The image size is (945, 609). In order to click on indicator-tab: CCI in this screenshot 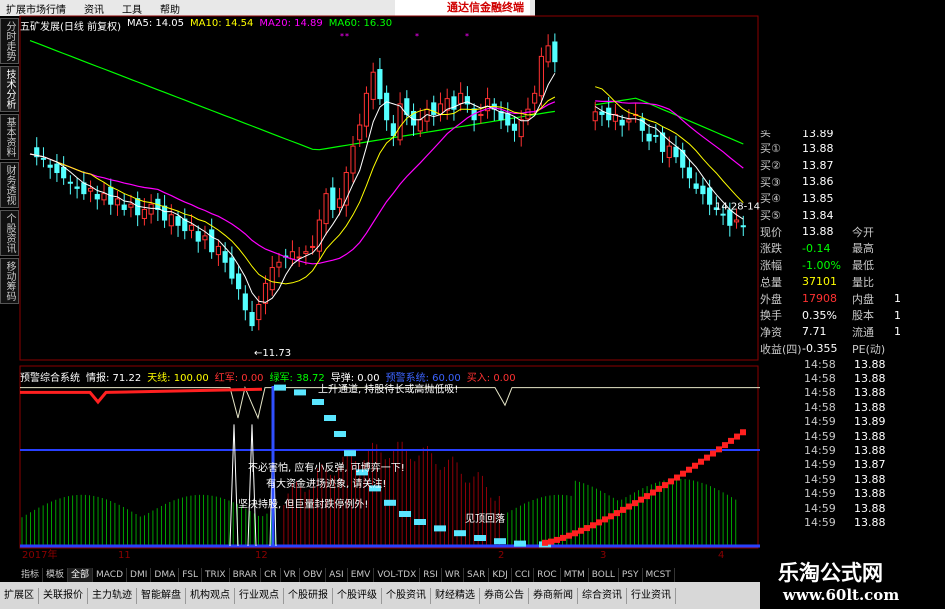, I will do `click(523, 575)`.